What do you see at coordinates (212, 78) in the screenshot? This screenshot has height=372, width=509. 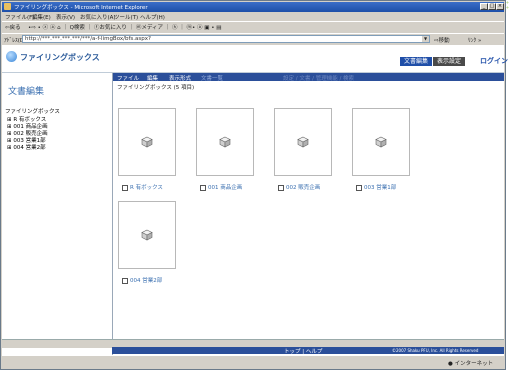 I see `nav-list: 文書一覧` at bounding box center [212, 78].